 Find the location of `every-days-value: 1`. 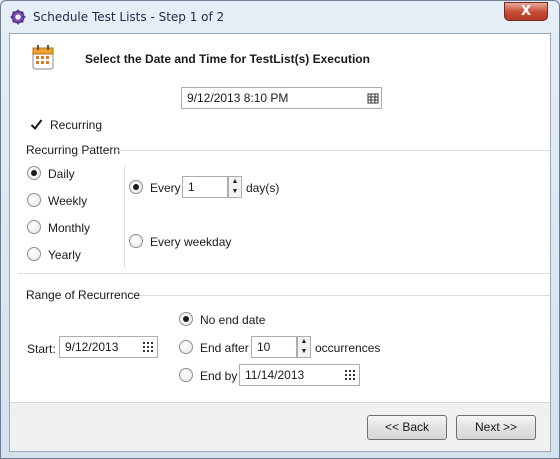

every-days-value: 1 is located at coordinates (191, 187).